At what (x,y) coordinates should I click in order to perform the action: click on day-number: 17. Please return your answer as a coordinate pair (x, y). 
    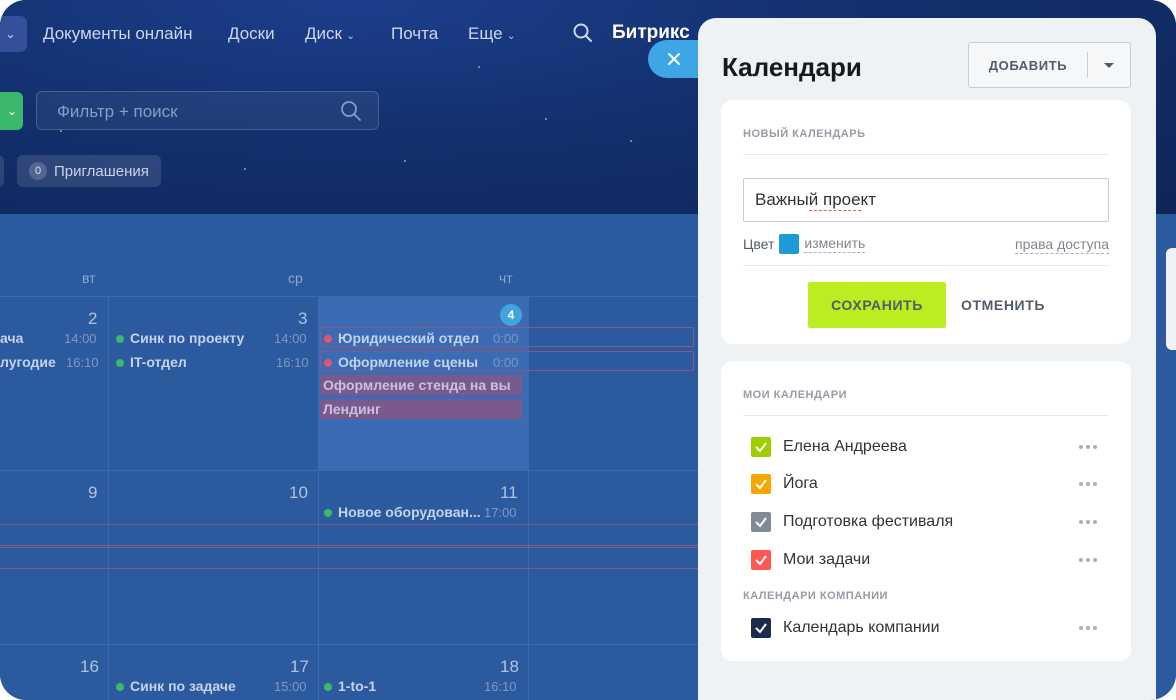
    Looking at the image, I should click on (299, 667).